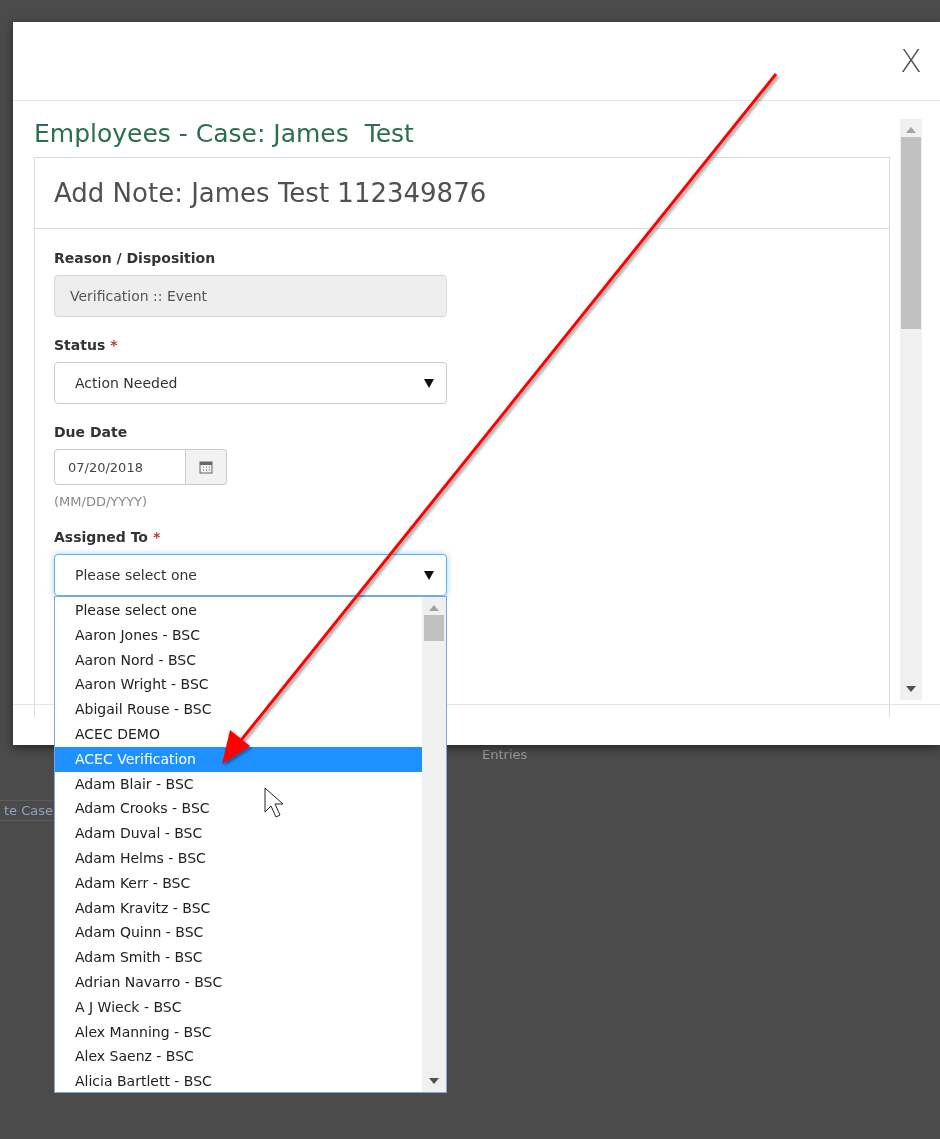  Describe the element at coordinates (238, 858) in the screenshot. I see `dropdown-option: Adam Helms - BSC` at that location.